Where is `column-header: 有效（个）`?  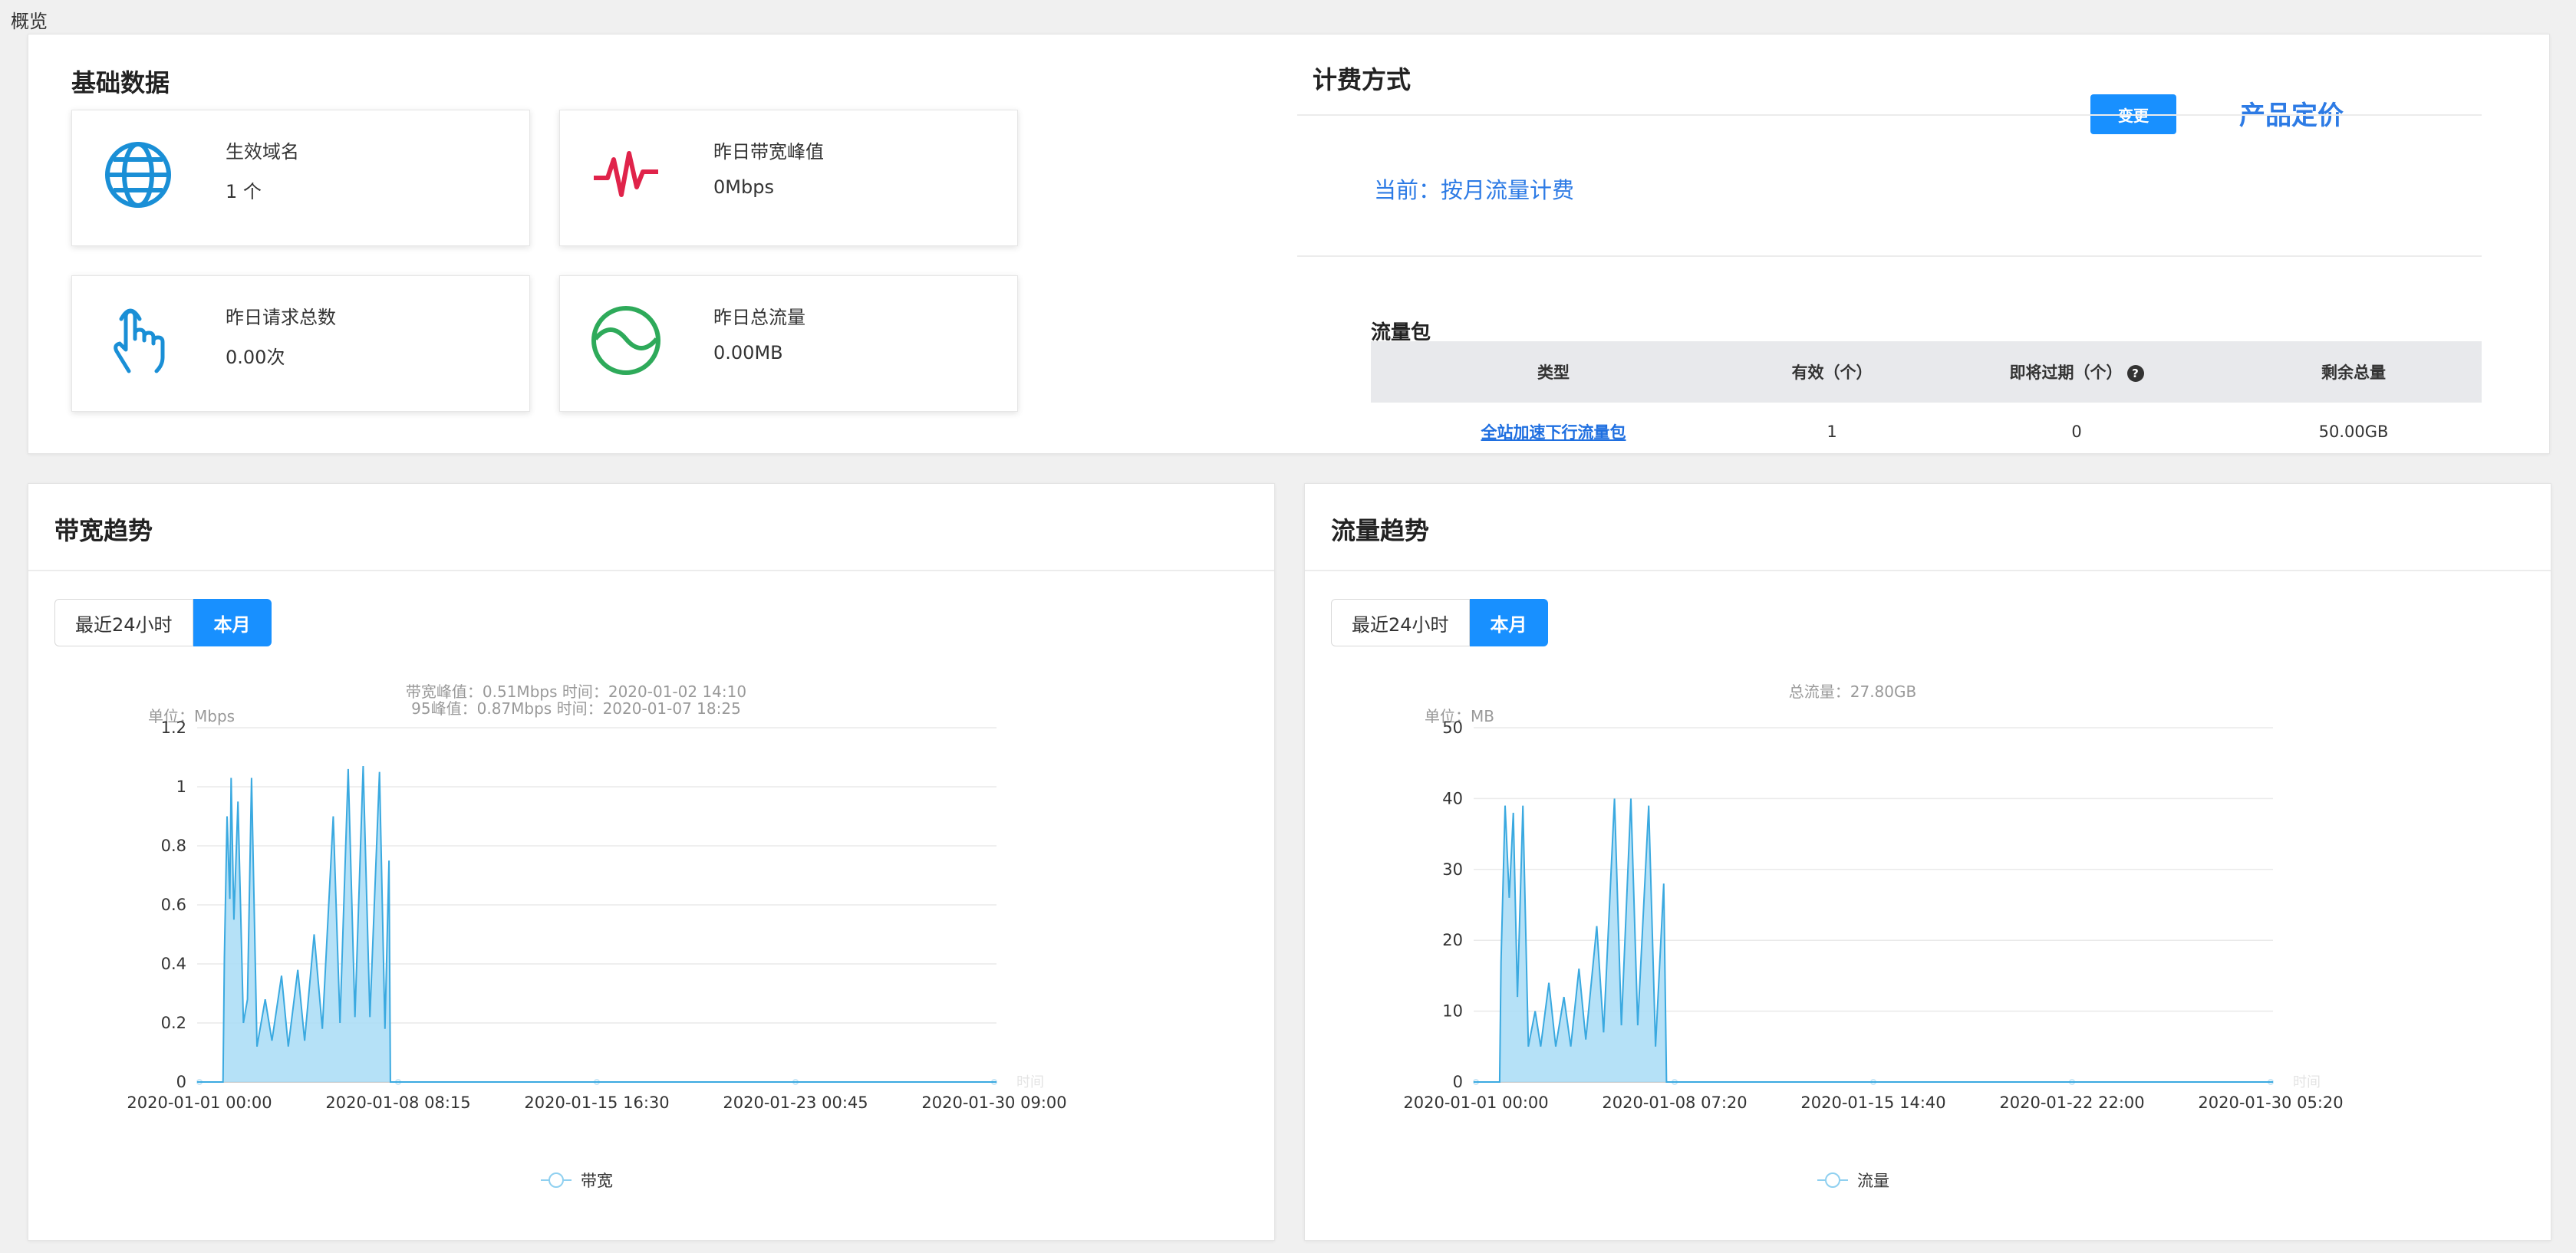
column-header: 有效（个） is located at coordinates (1832, 372).